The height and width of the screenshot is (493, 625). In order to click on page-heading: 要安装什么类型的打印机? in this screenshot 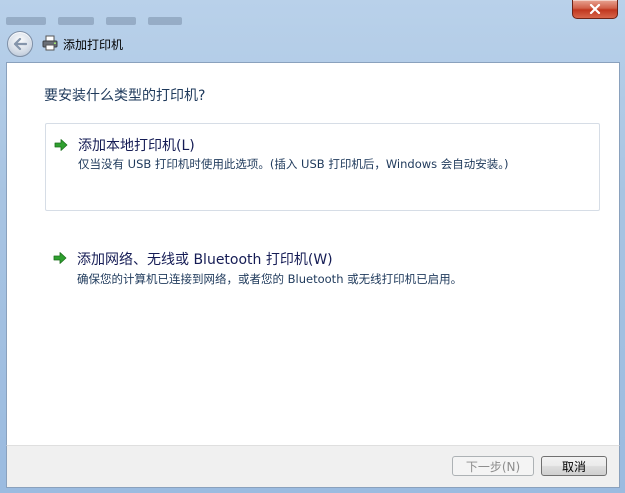, I will do `click(125, 96)`.